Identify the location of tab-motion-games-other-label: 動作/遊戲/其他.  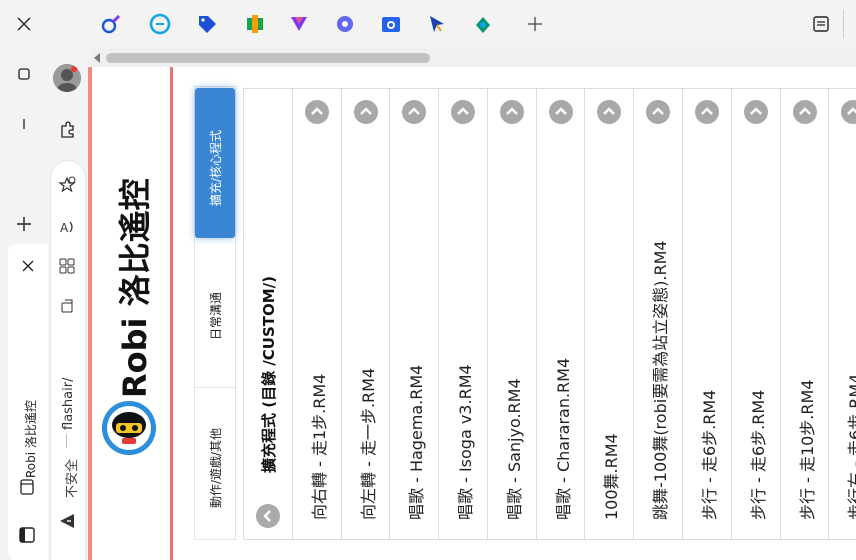
(215, 468).